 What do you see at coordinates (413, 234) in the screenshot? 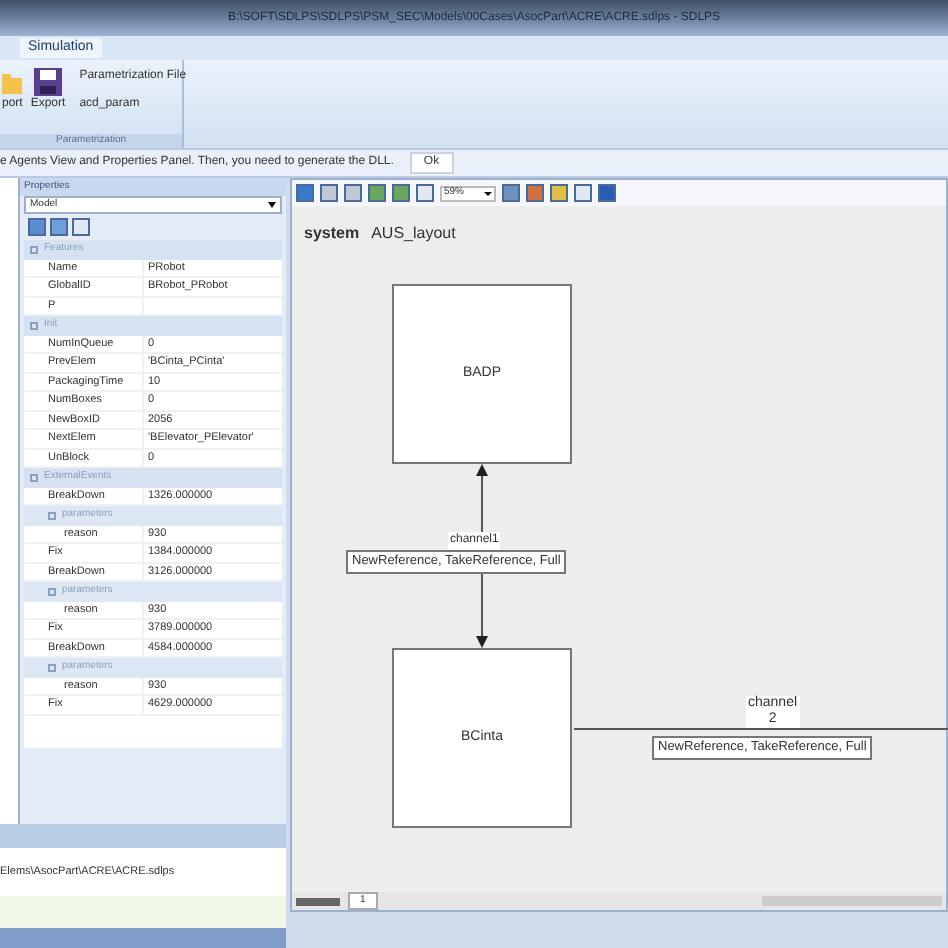
I see `system-name: AUS_layout` at bounding box center [413, 234].